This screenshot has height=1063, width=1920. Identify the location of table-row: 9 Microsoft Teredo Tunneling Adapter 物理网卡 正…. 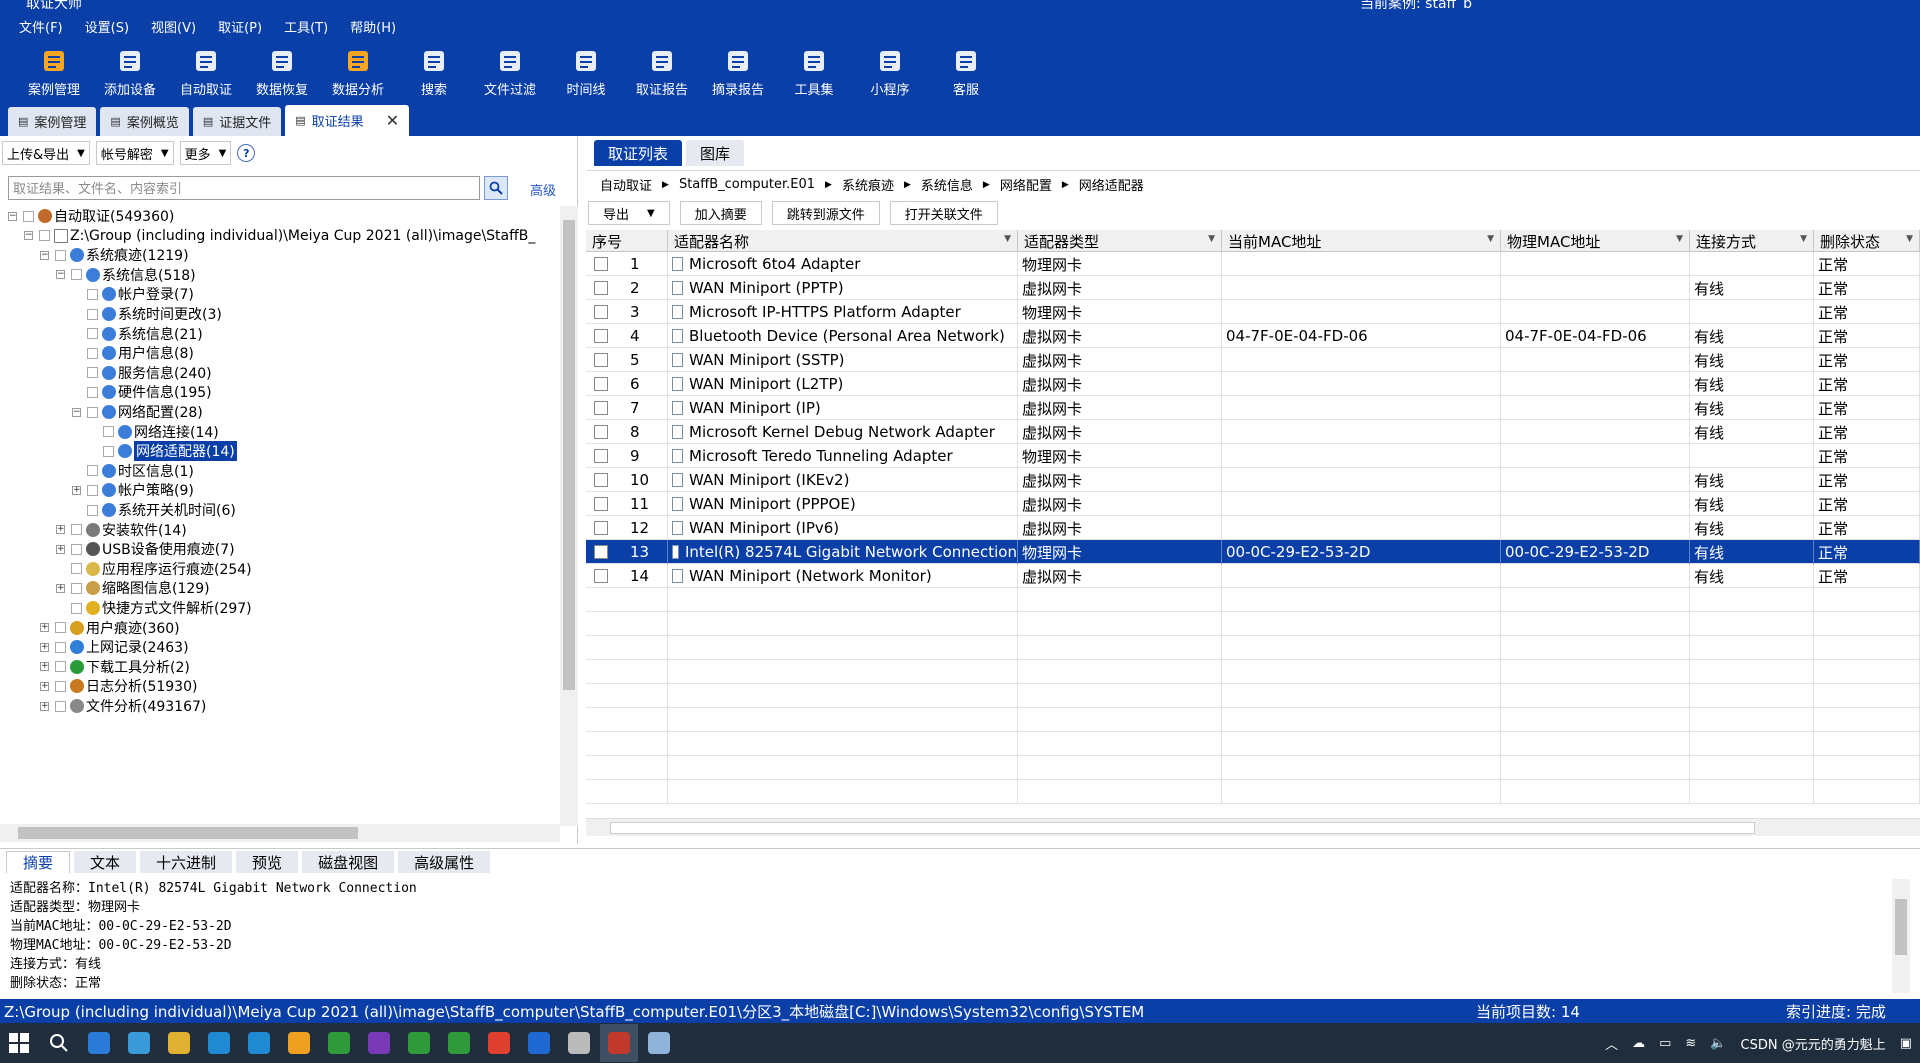
(1253, 456).